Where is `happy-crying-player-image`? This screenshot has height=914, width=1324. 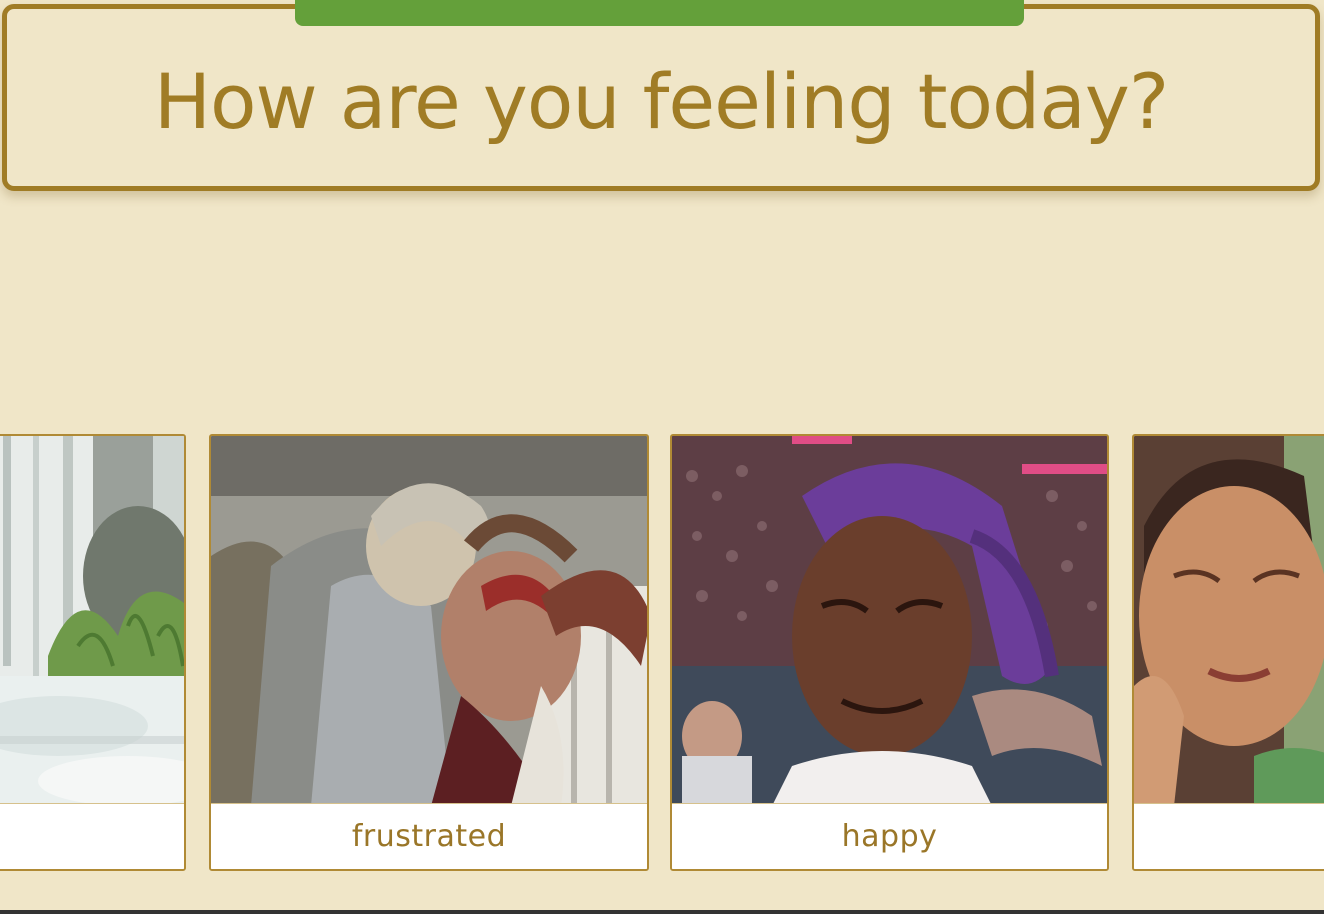
happy-crying-player-image is located at coordinates (889, 621).